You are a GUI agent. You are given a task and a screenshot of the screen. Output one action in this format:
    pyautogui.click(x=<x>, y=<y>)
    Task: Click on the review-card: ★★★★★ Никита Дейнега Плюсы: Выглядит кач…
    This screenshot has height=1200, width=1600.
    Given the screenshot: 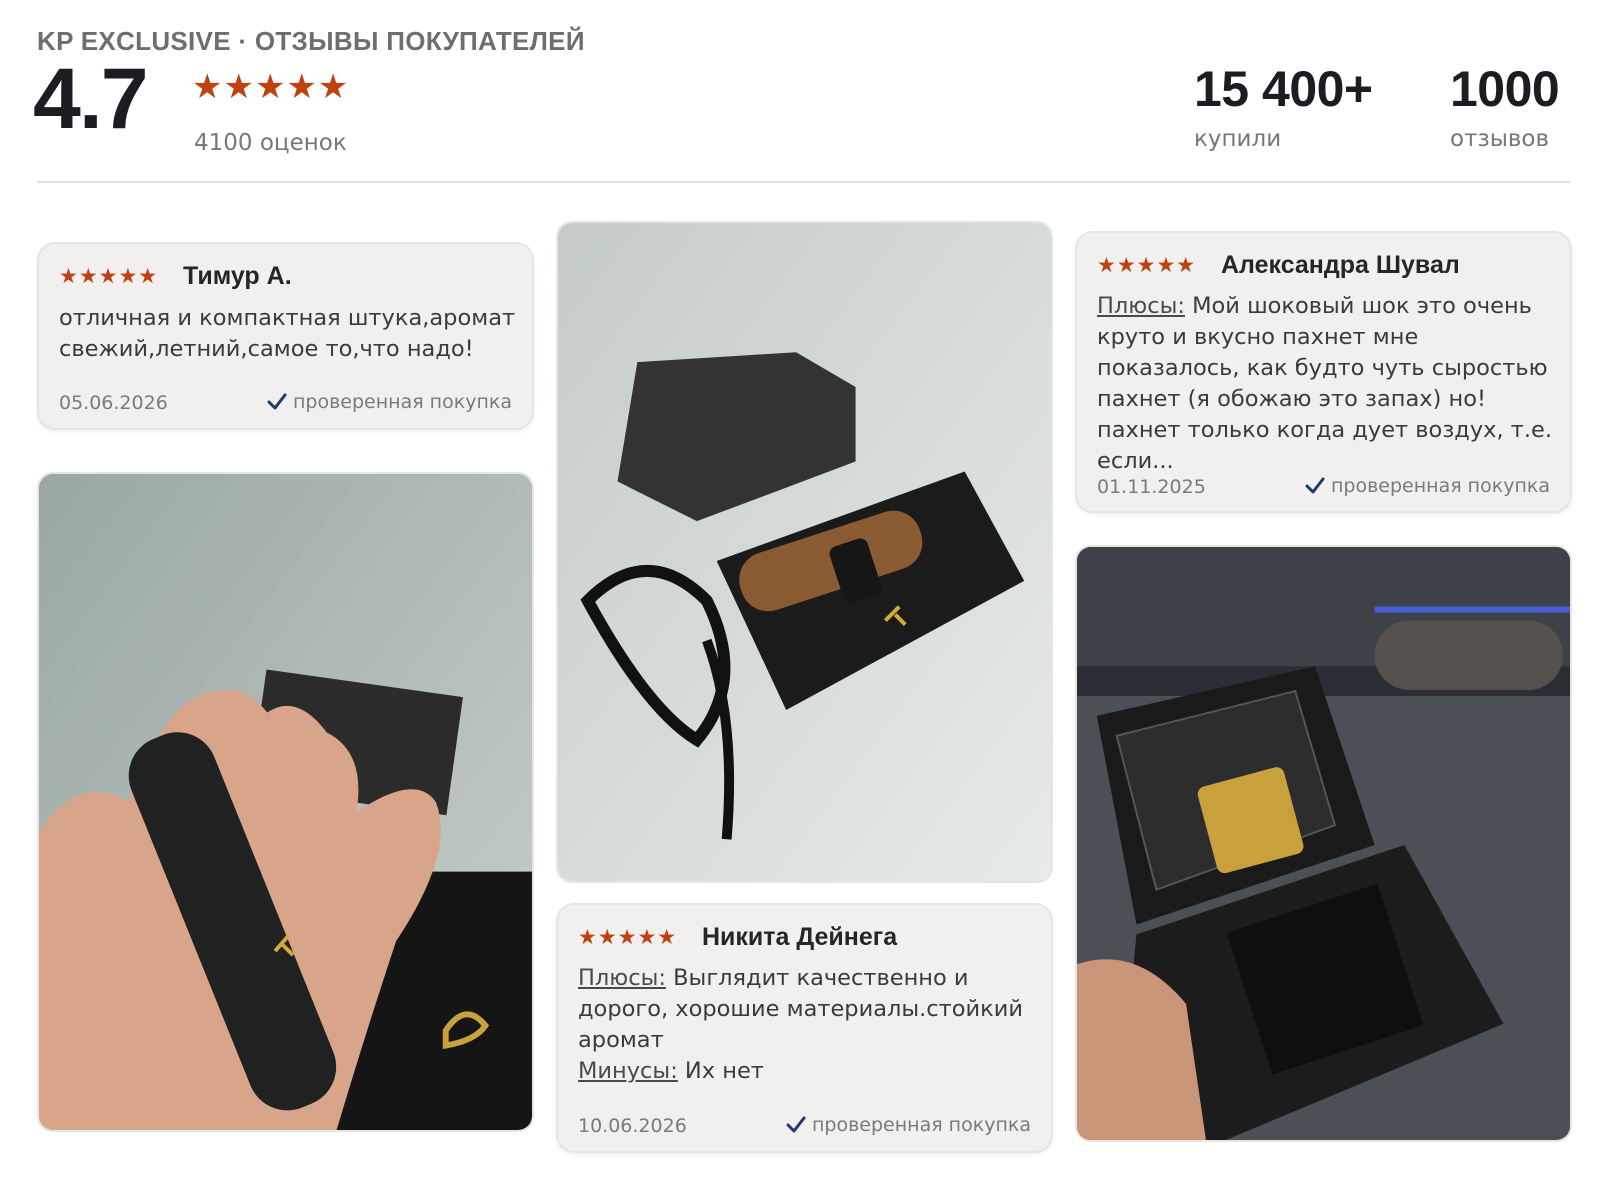 What is the action you would take?
    pyautogui.click(x=804, y=1028)
    